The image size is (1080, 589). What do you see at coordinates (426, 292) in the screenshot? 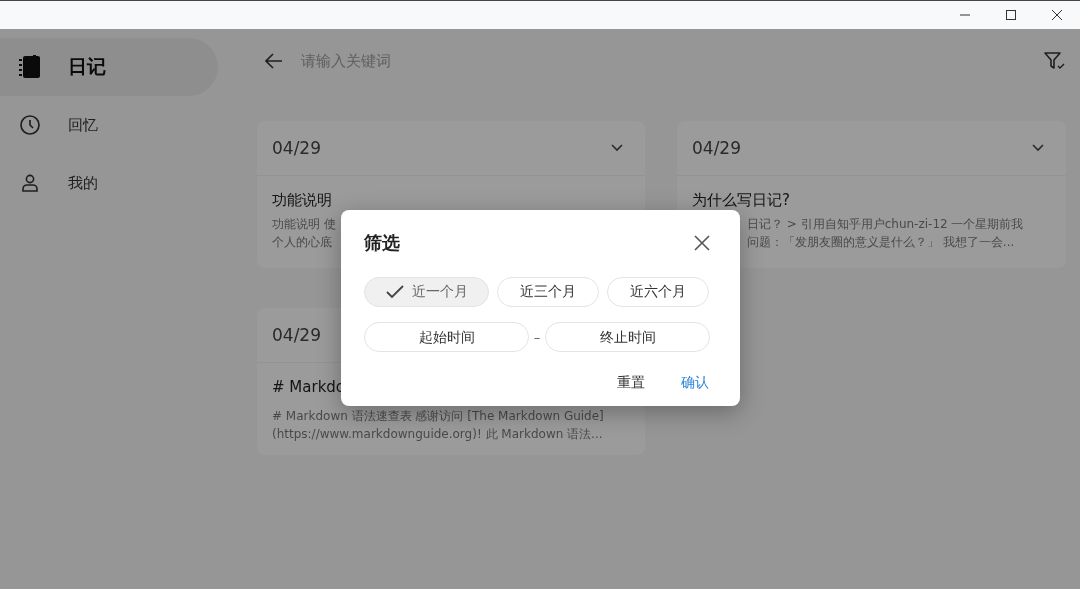
I see `range-chip: 近一个月` at bounding box center [426, 292].